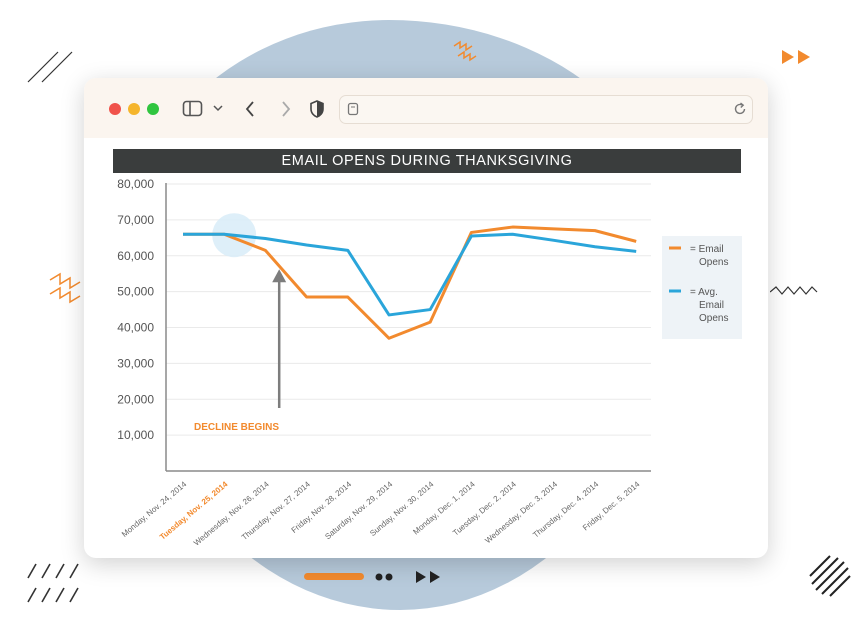 This screenshot has width=860, height=628. What do you see at coordinates (135, 328) in the screenshot?
I see `y-tick-label: 40,000` at bounding box center [135, 328].